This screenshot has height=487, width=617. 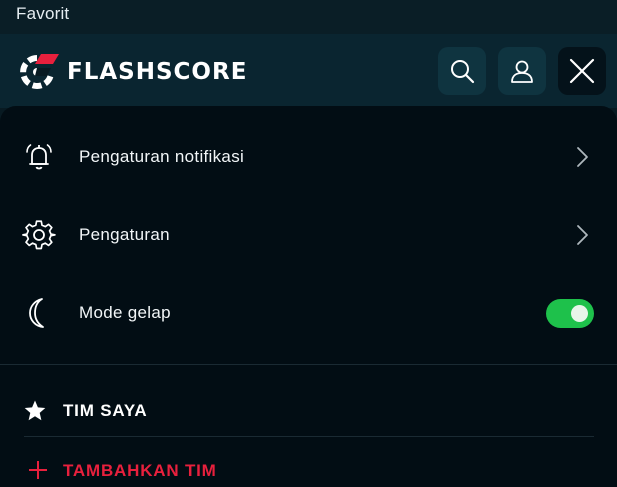 I want to click on gear-icon, so click(x=39, y=235).